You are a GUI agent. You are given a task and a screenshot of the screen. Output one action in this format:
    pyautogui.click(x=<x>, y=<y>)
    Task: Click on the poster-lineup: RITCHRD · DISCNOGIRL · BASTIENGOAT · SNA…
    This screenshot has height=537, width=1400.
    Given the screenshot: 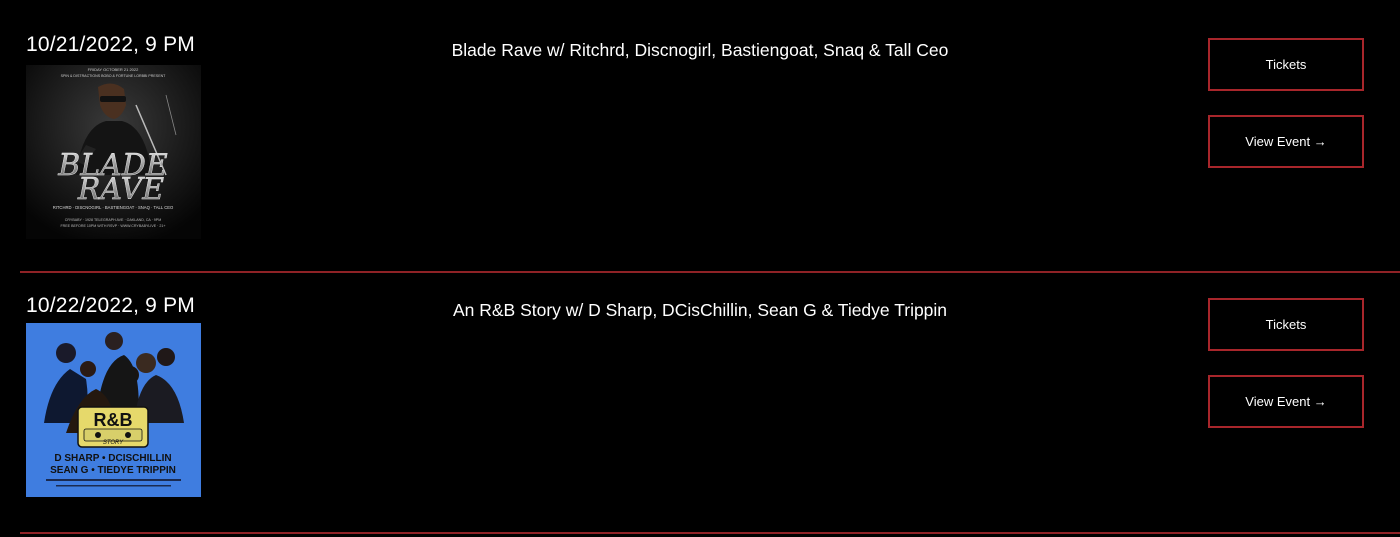 What is the action you would take?
    pyautogui.click(x=113, y=207)
    